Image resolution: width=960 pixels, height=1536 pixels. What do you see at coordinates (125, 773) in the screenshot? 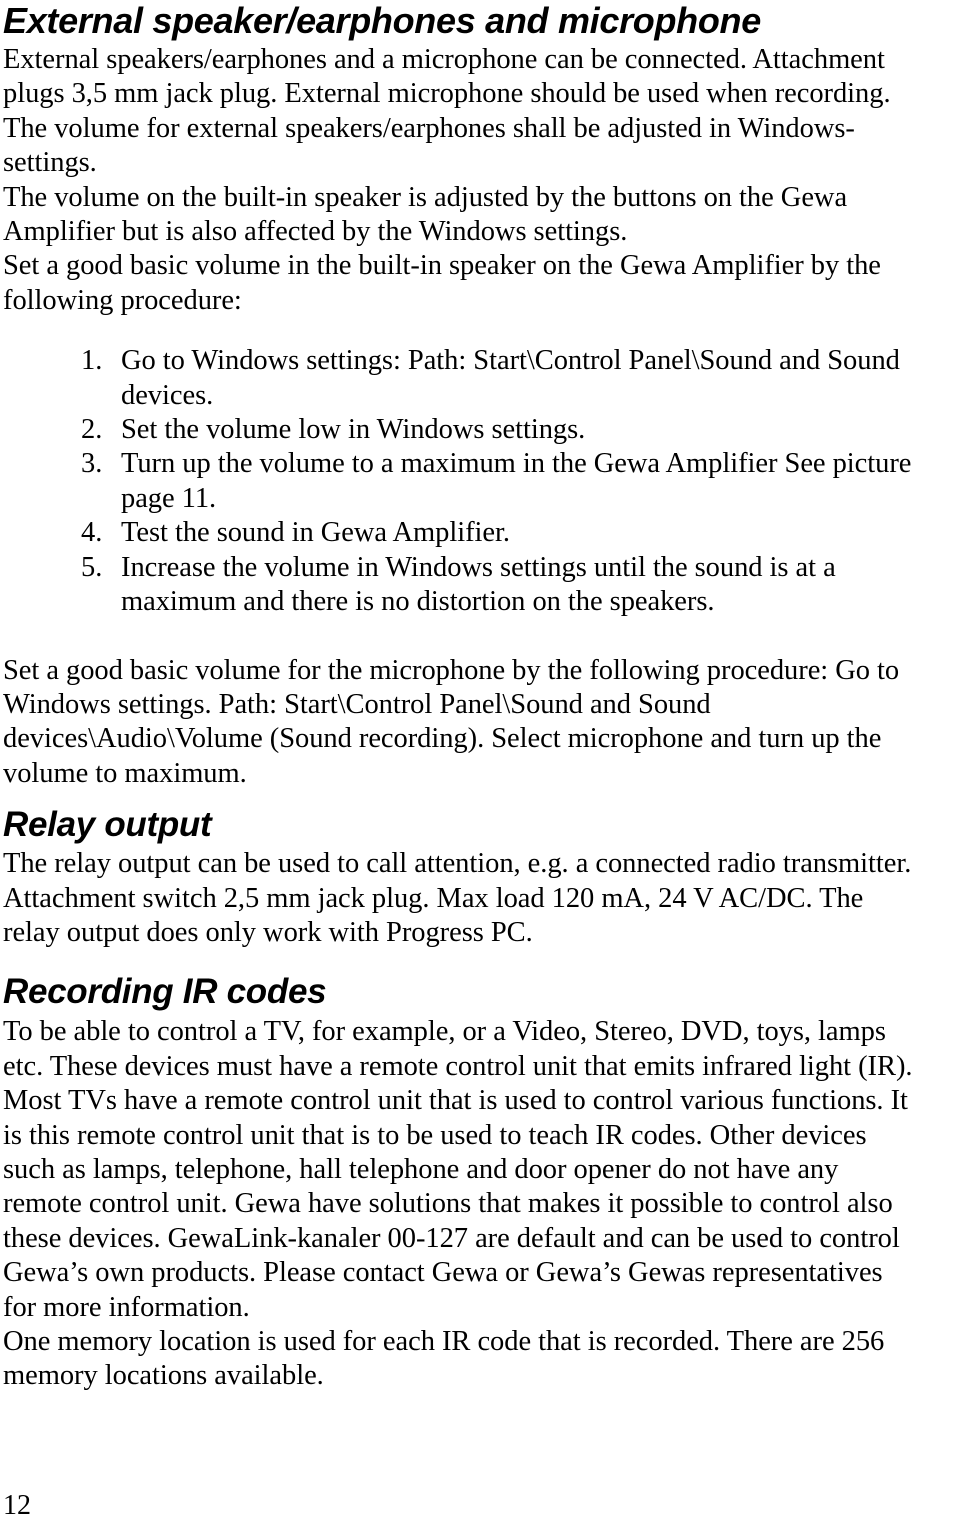
I see `body-line: volume to maximum.` at bounding box center [125, 773].